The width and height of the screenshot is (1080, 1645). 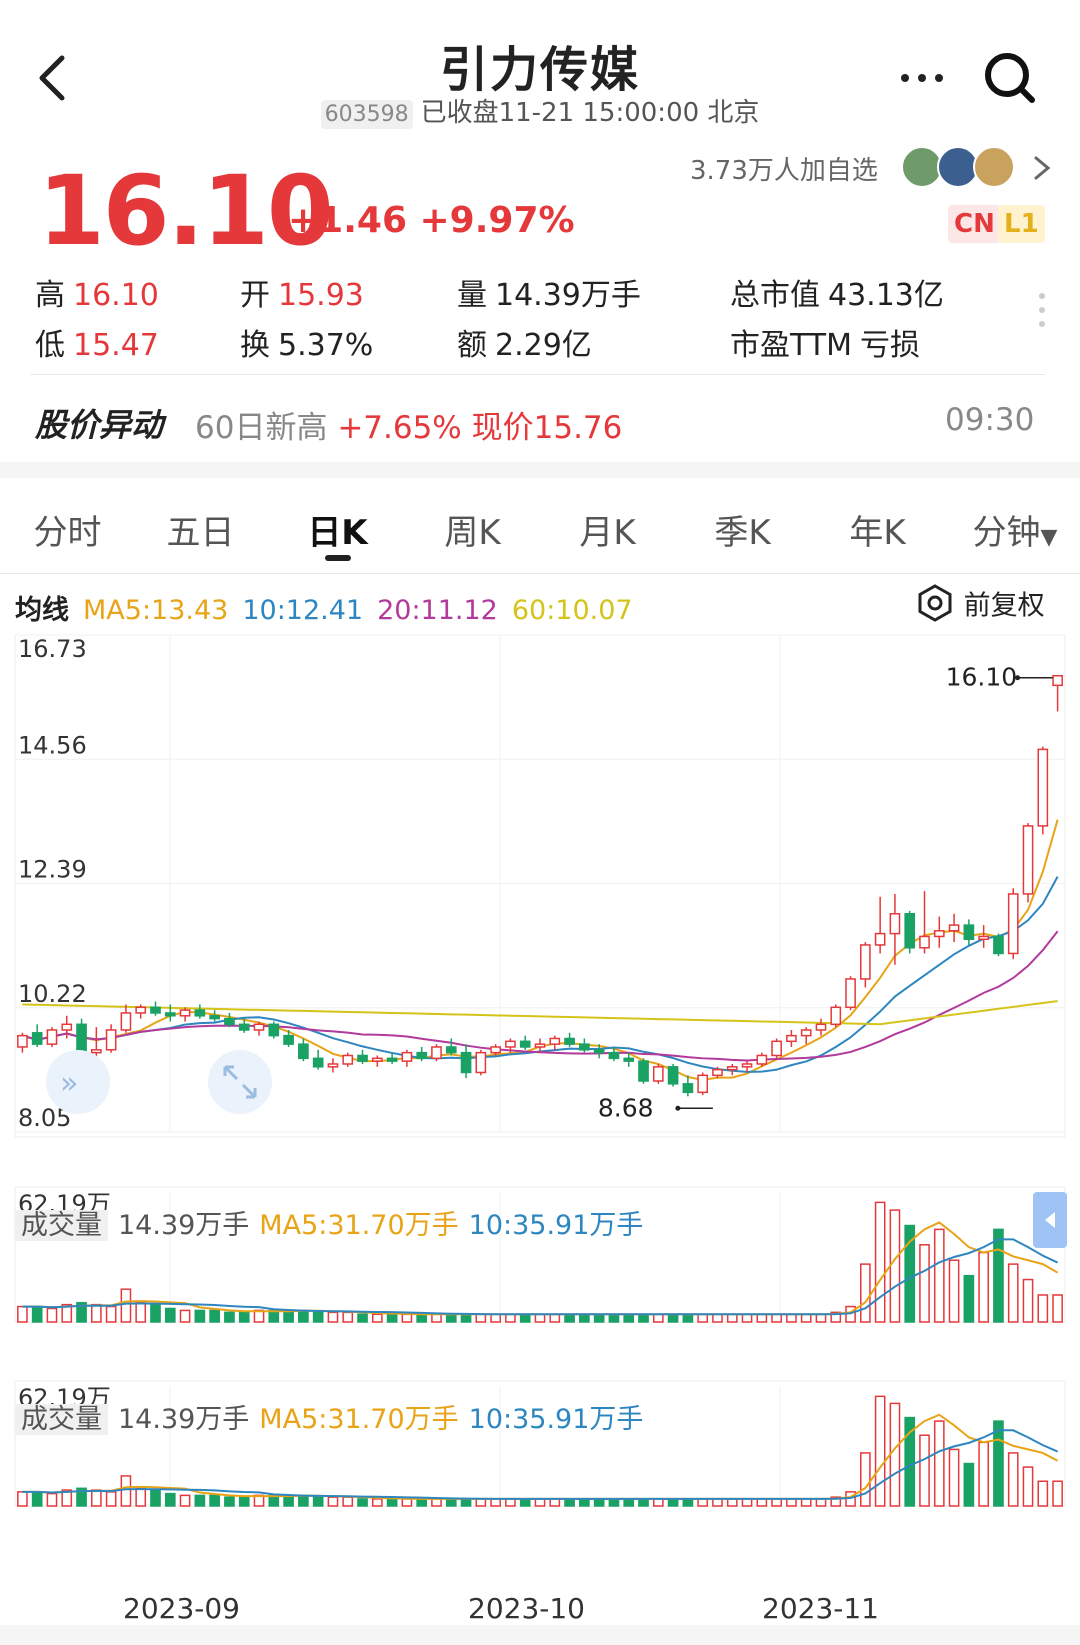 What do you see at coordinates (1010, 78) in the screenshot?
I see `search-button` at bounding box center [1010, 78].